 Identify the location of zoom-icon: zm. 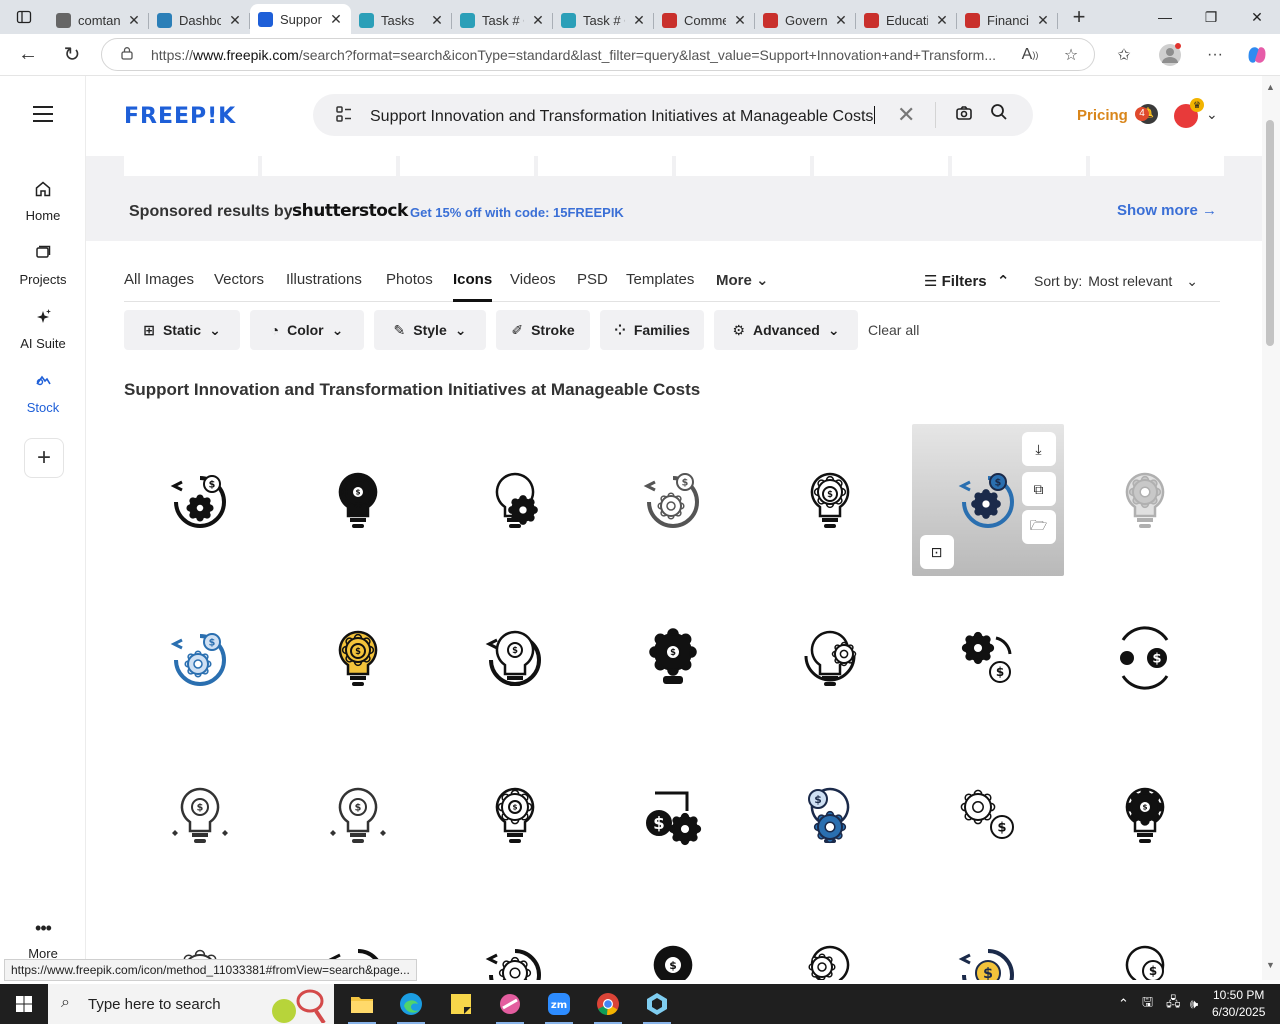
(559, 1004).